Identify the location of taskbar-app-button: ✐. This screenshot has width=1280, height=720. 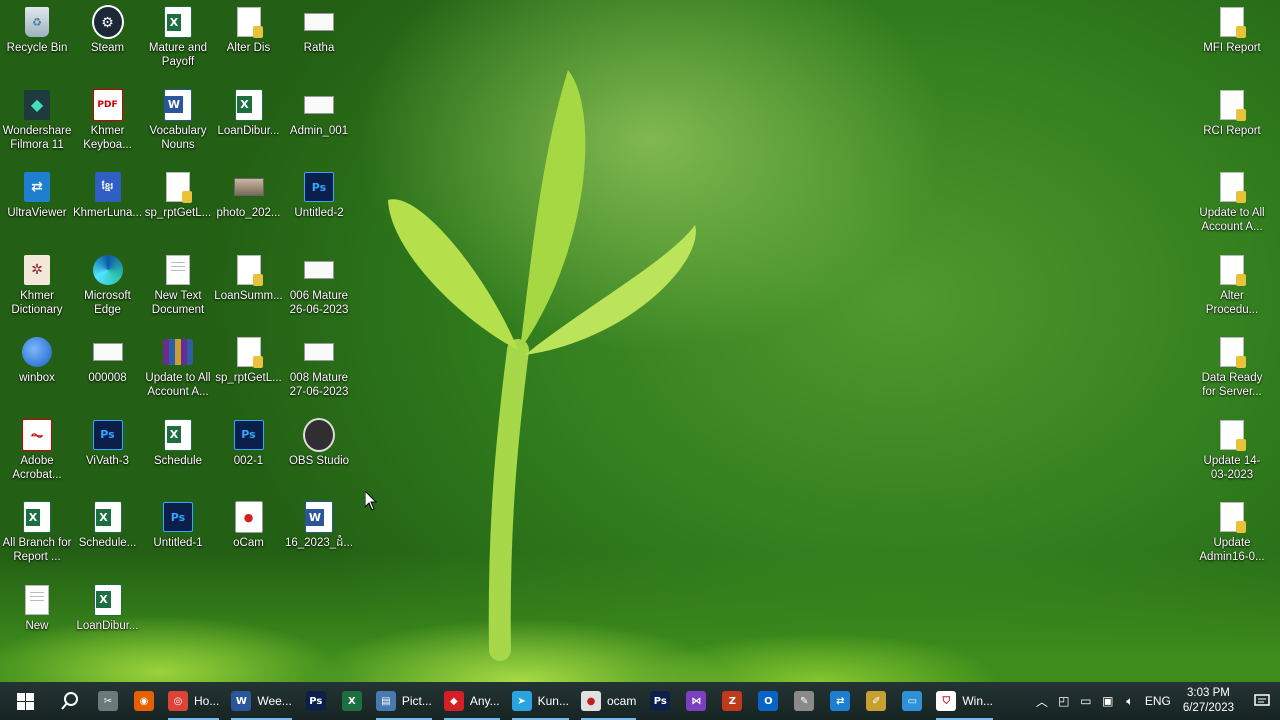
(876, 701).